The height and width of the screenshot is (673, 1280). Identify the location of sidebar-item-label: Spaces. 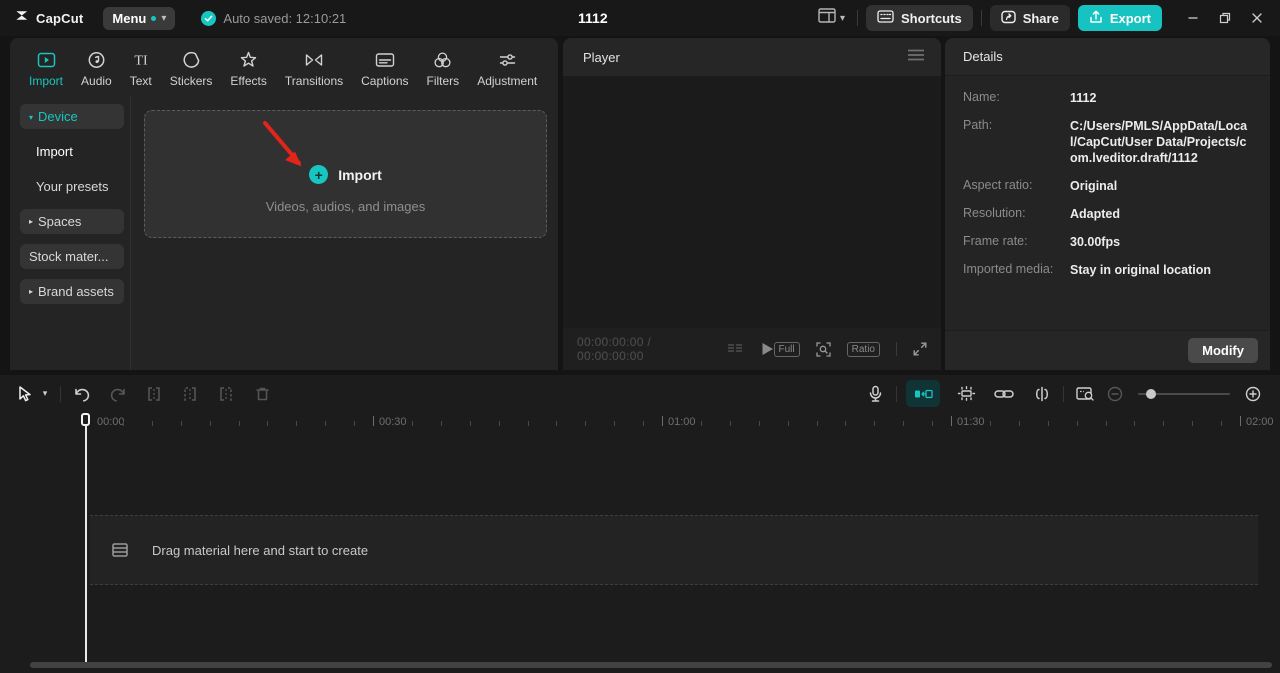
(60, 221).